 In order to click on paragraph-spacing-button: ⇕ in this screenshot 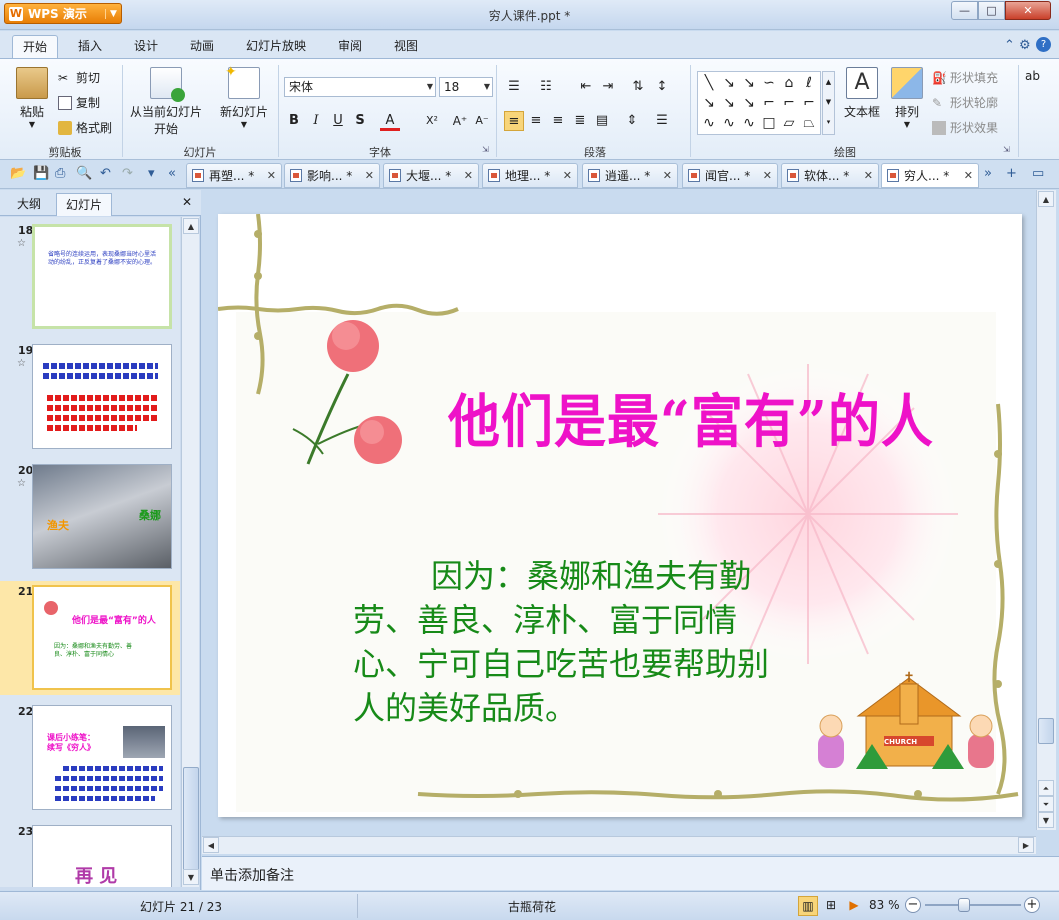, I will do `click(632, 121)`.